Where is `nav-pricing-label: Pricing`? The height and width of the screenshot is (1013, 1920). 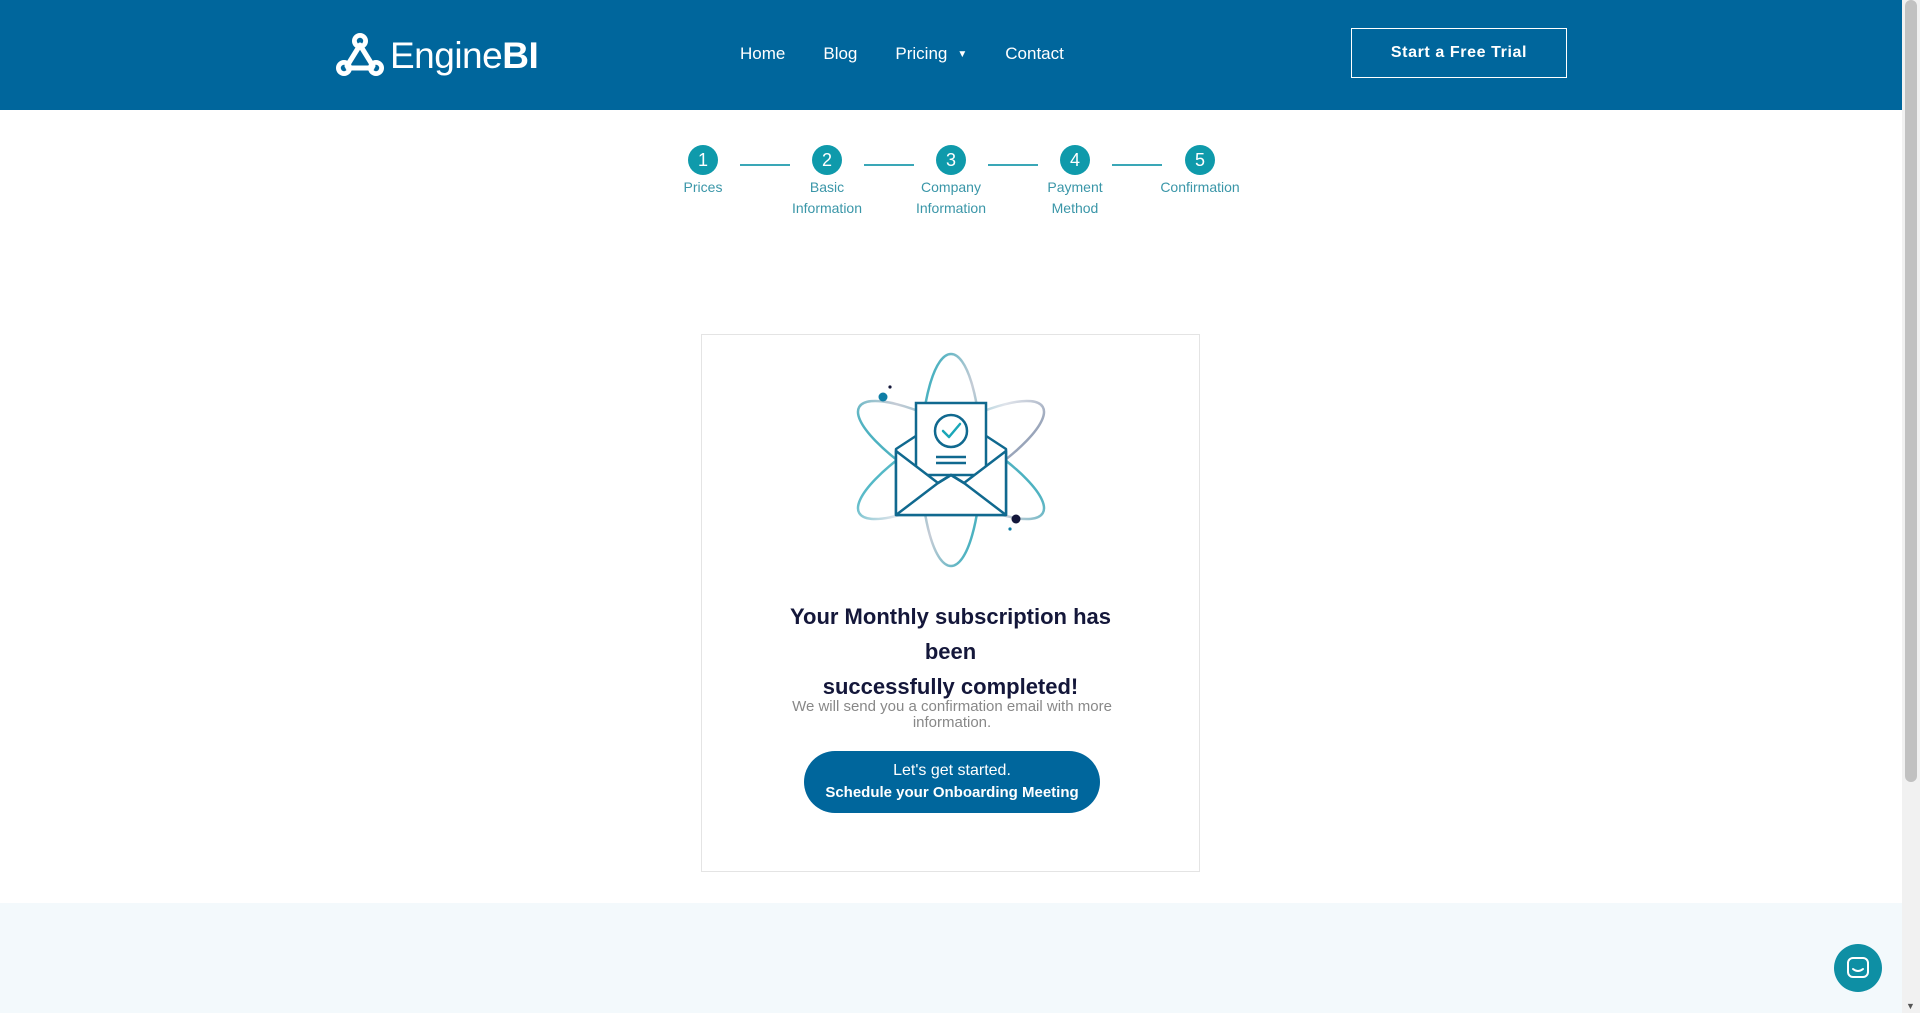
nav-pricing-label: Pricing is located at coordinates (921, 53).